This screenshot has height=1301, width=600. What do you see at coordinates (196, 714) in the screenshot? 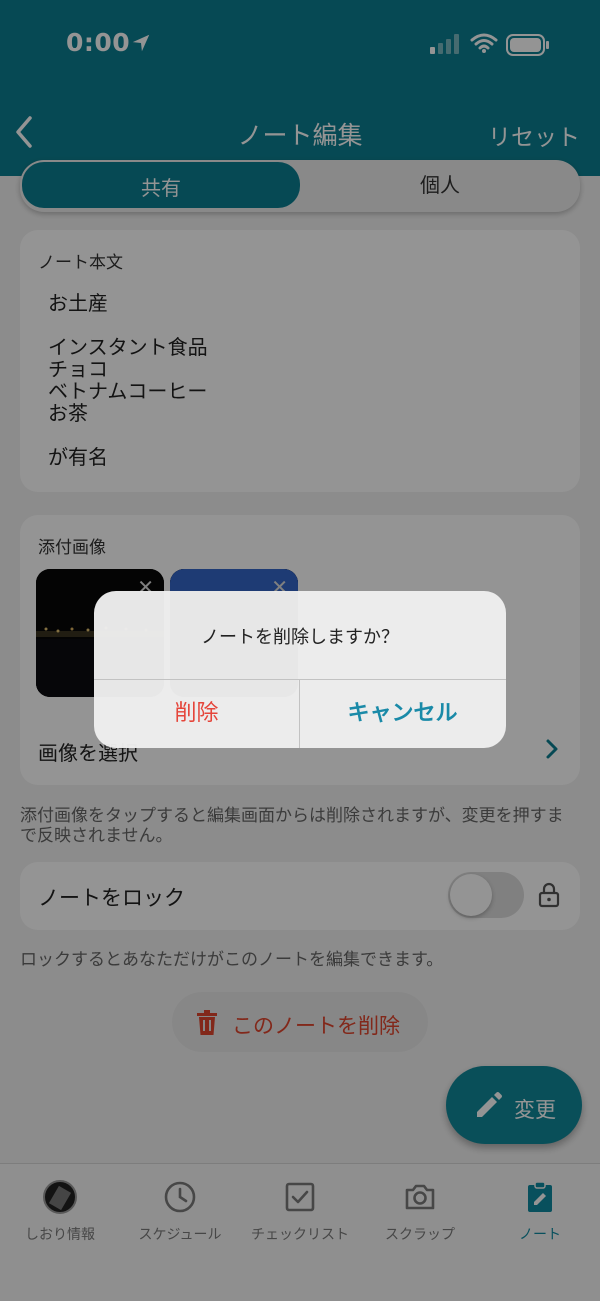
I see `confirm-delete-button: 削除` at bounding box center [196, 714].